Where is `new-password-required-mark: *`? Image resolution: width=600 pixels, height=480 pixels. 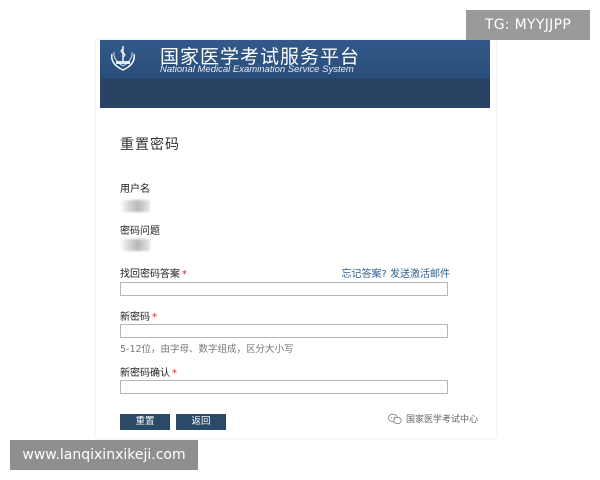
new-password-required-mark: * is located at coordinates (154, 317).